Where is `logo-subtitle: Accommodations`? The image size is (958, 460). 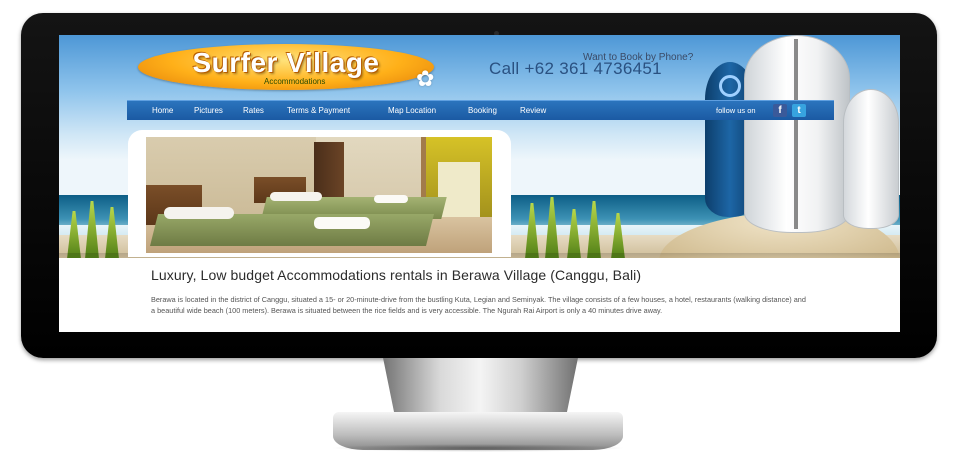 logo-subtitle: Accommodations is located at coordinates (295, 81).